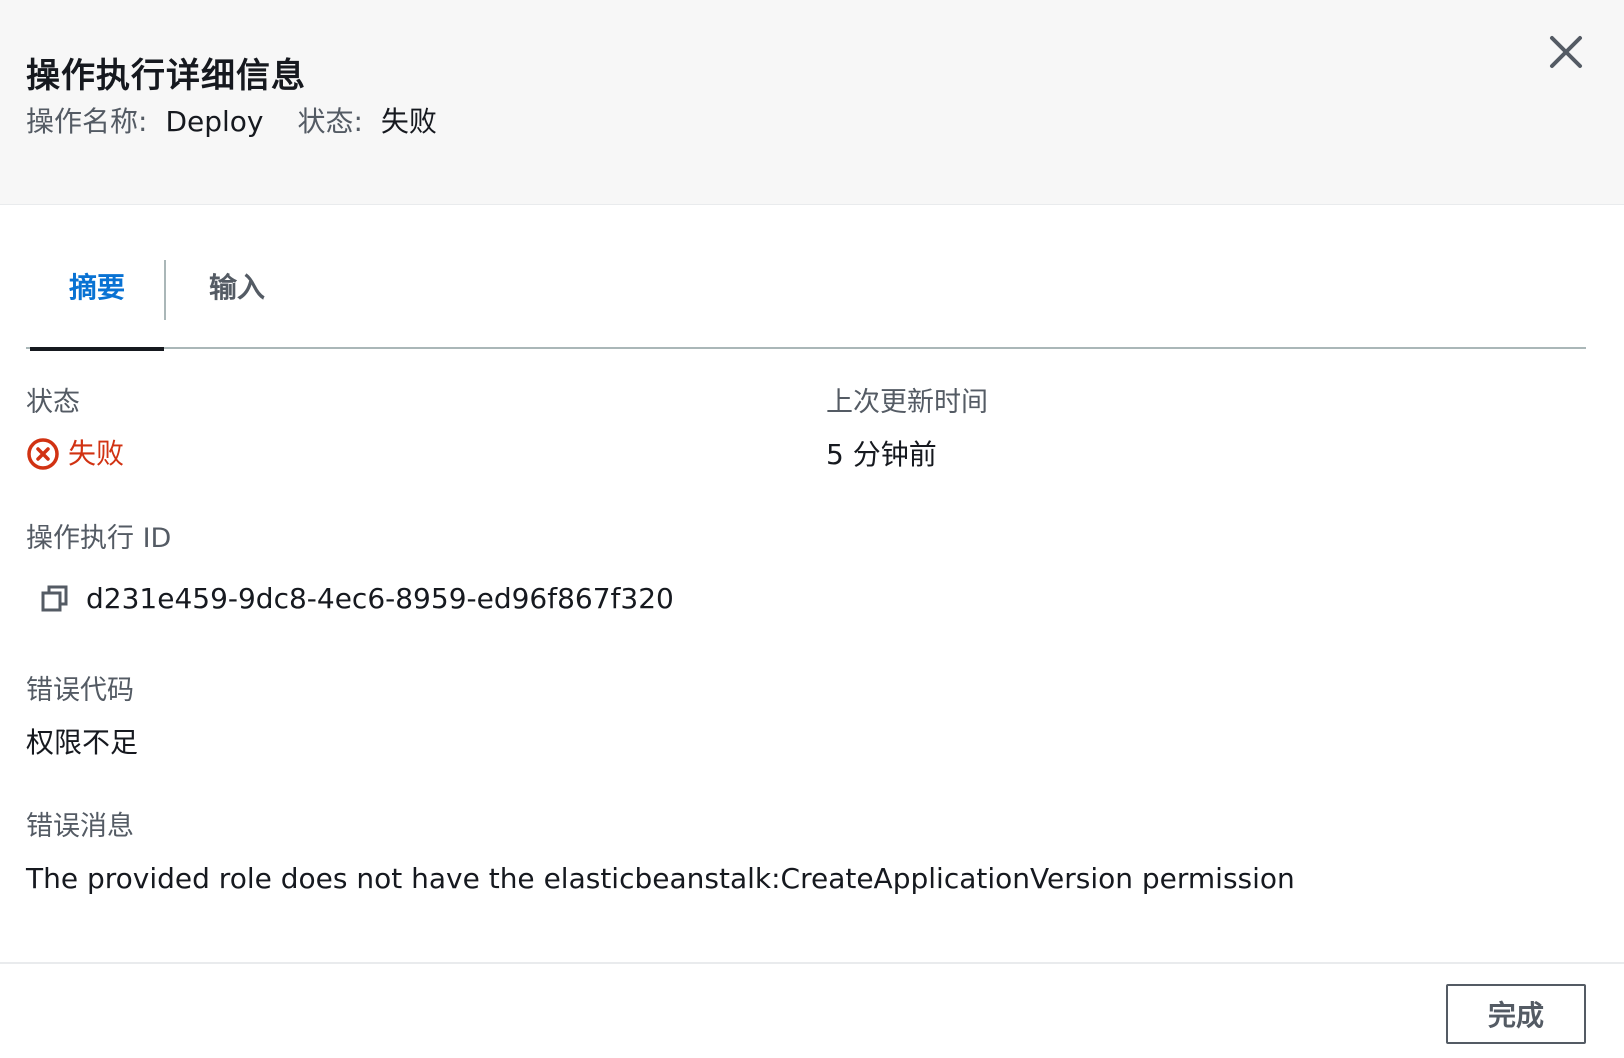  Describe the element at coordinates (907, 402) in the screenshot. I see `last-updated-label: 上次更新时间` at that location.